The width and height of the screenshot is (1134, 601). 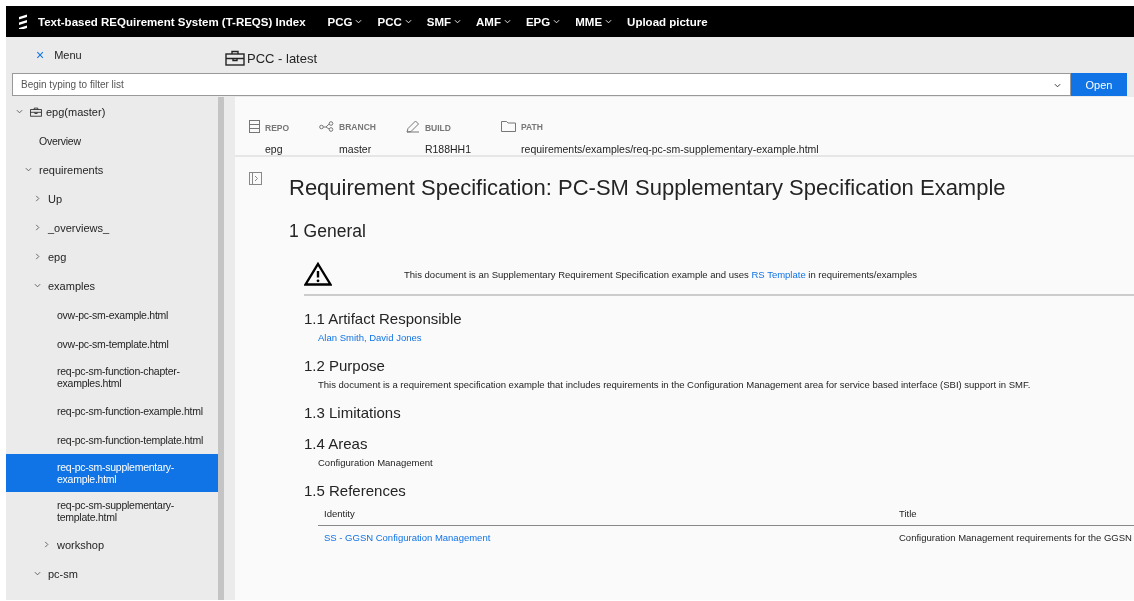 What do you see at coordinates (670, 149) in the screenshot?
I see `meta-value: requirements/examples/req-pc-sm-supplementary-example.html` at bounding box center [670, 149].